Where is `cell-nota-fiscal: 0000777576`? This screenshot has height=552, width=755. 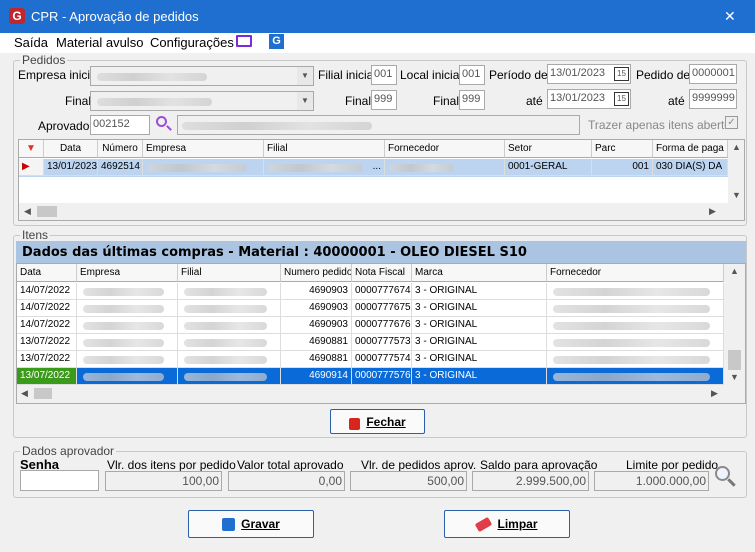 cell-nota-fiscal: 0000777576 is located at coordinates (382, 376).